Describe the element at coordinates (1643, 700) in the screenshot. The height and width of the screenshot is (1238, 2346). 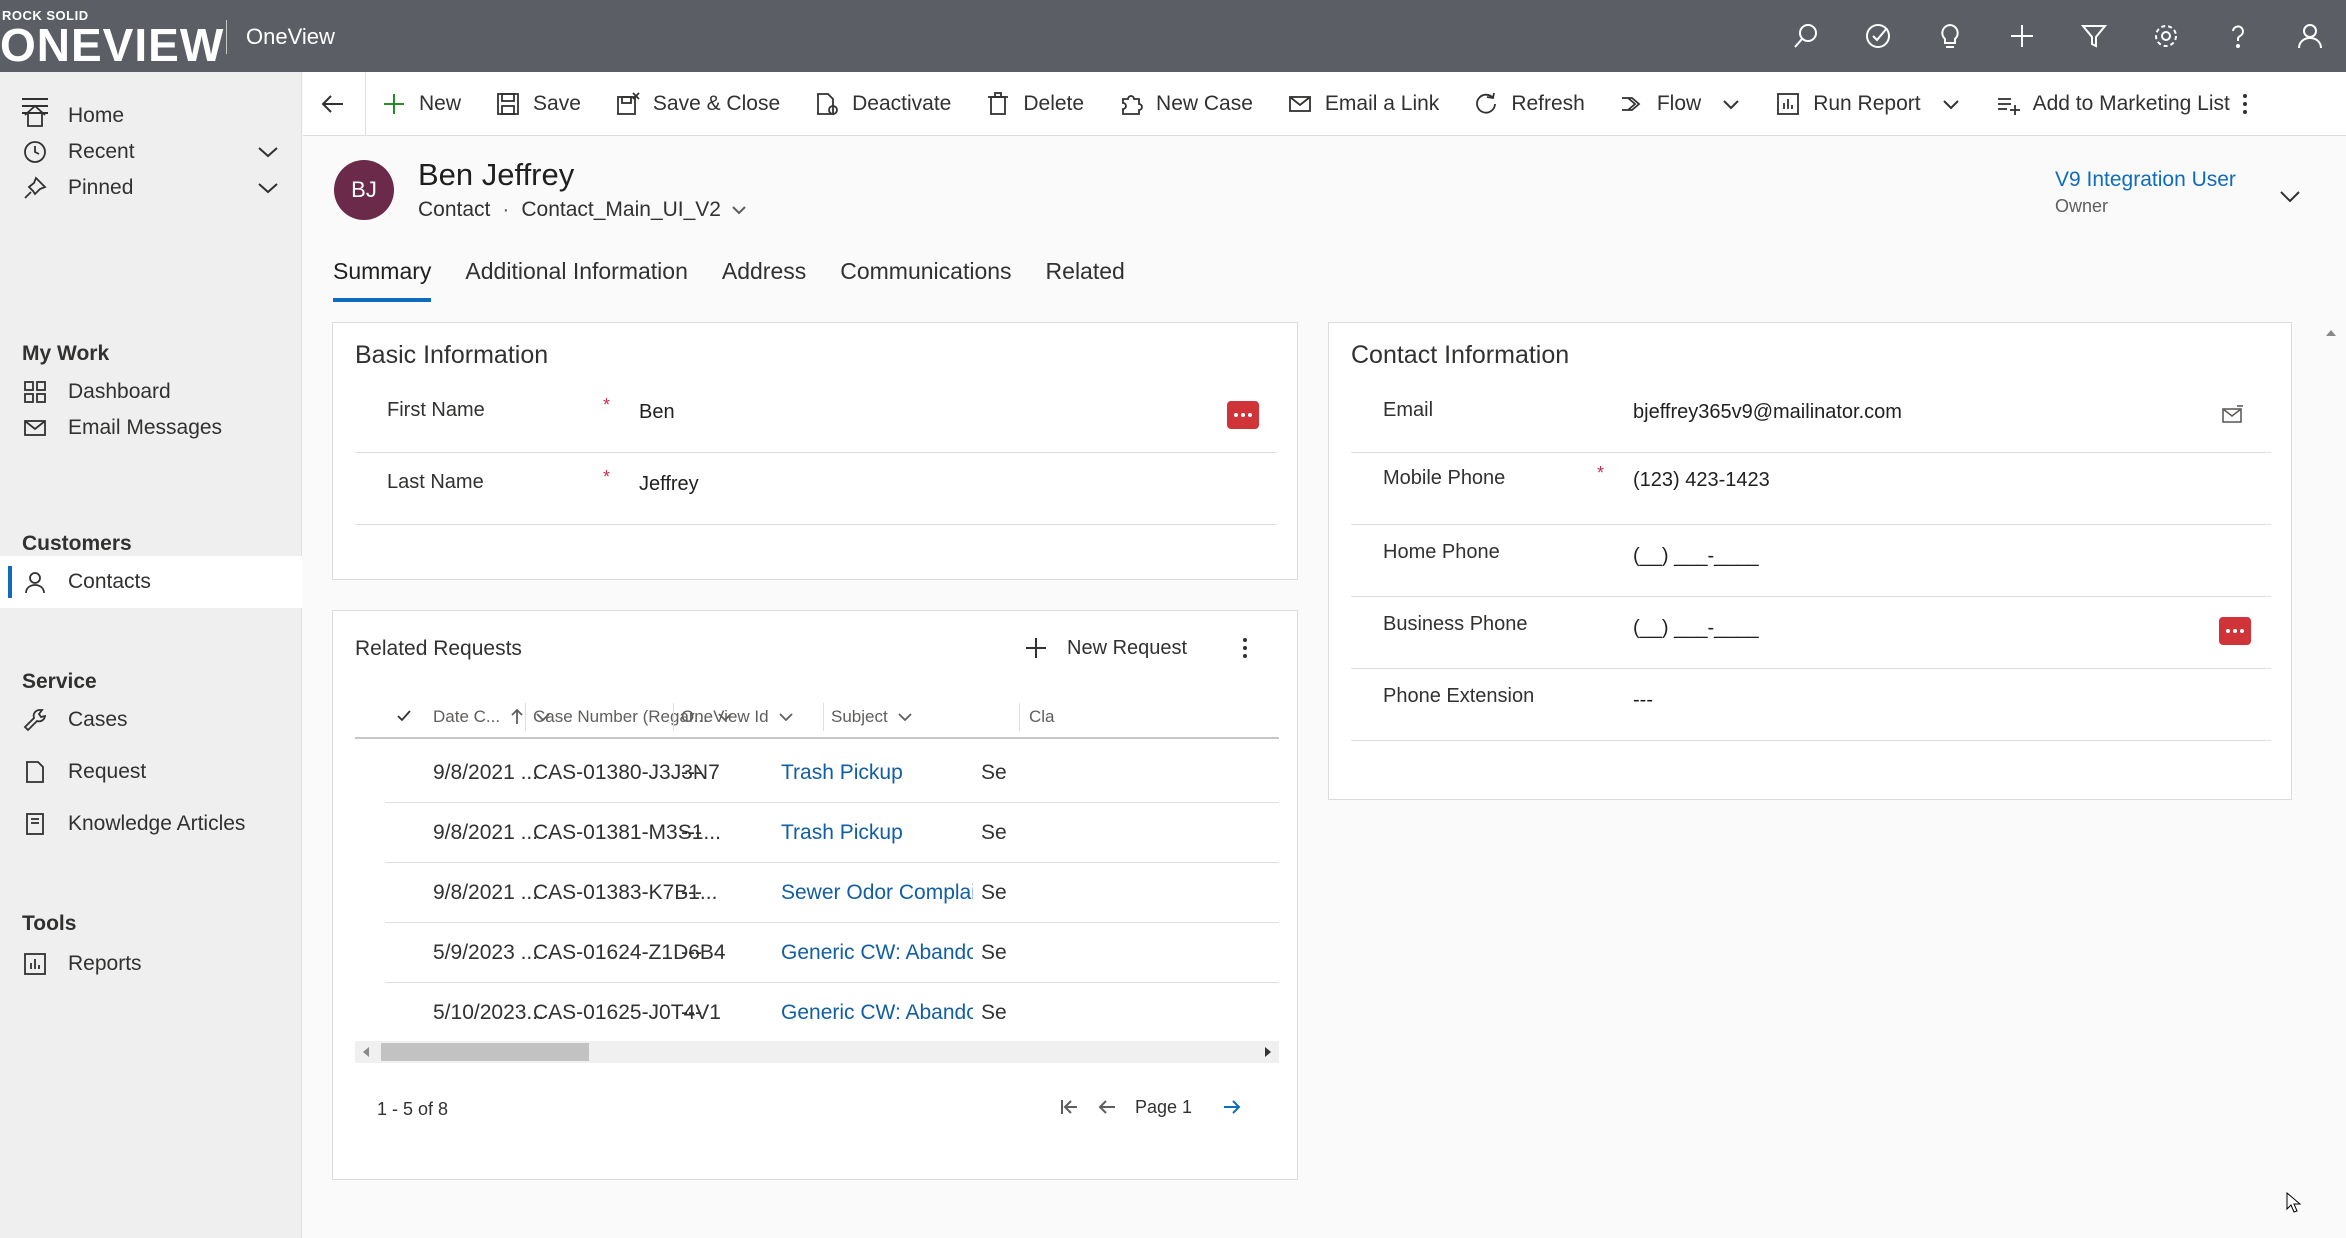
I see `phone-extension-field: ---` at that location.